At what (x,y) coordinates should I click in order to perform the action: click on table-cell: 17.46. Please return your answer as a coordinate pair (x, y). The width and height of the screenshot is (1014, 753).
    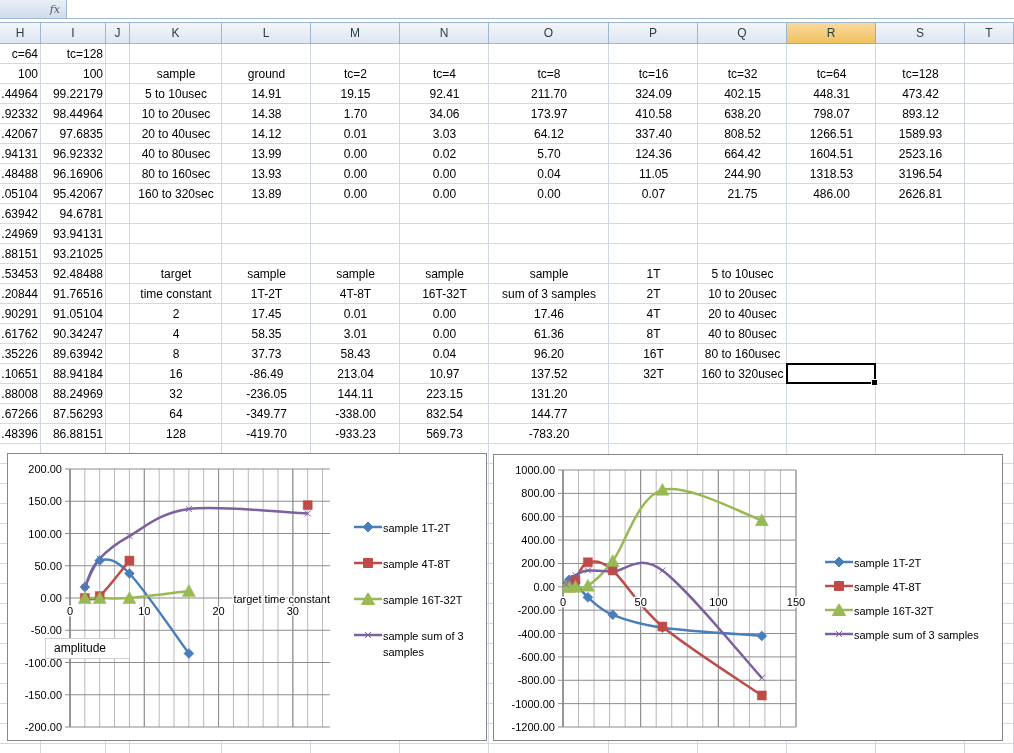
    Looking at the image, I should click on (549, 313).